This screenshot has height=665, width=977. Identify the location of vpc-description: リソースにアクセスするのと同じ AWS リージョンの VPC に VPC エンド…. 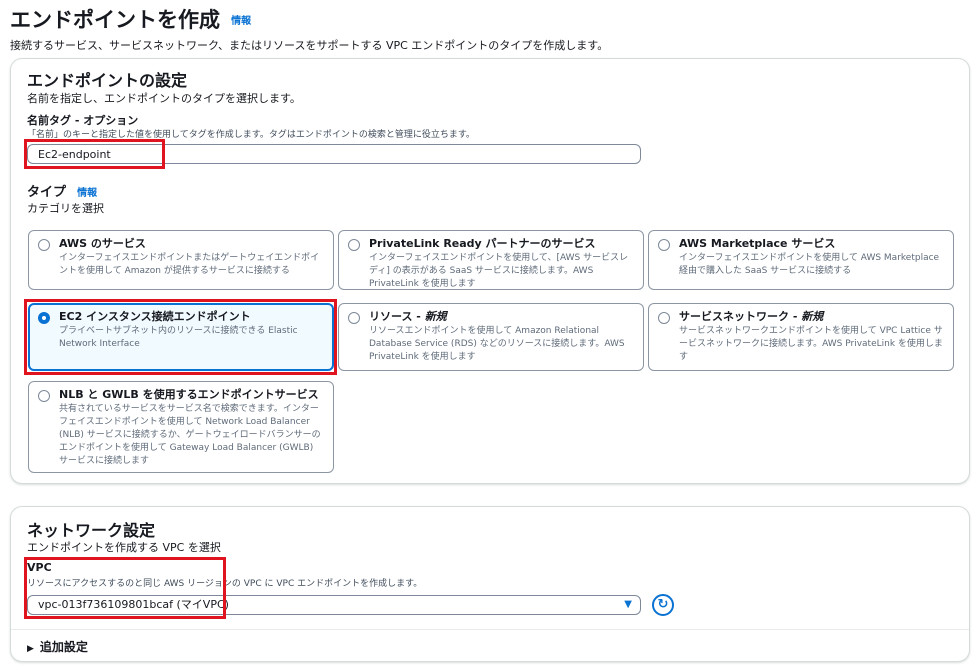
(225, 584).